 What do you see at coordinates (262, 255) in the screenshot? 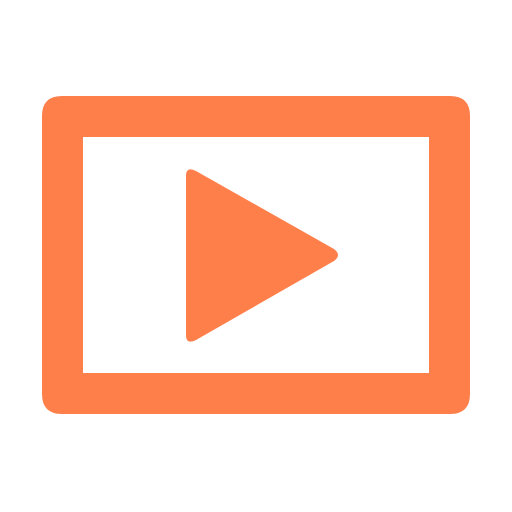
I see `play-triangle` at bounding box center [262, 255].